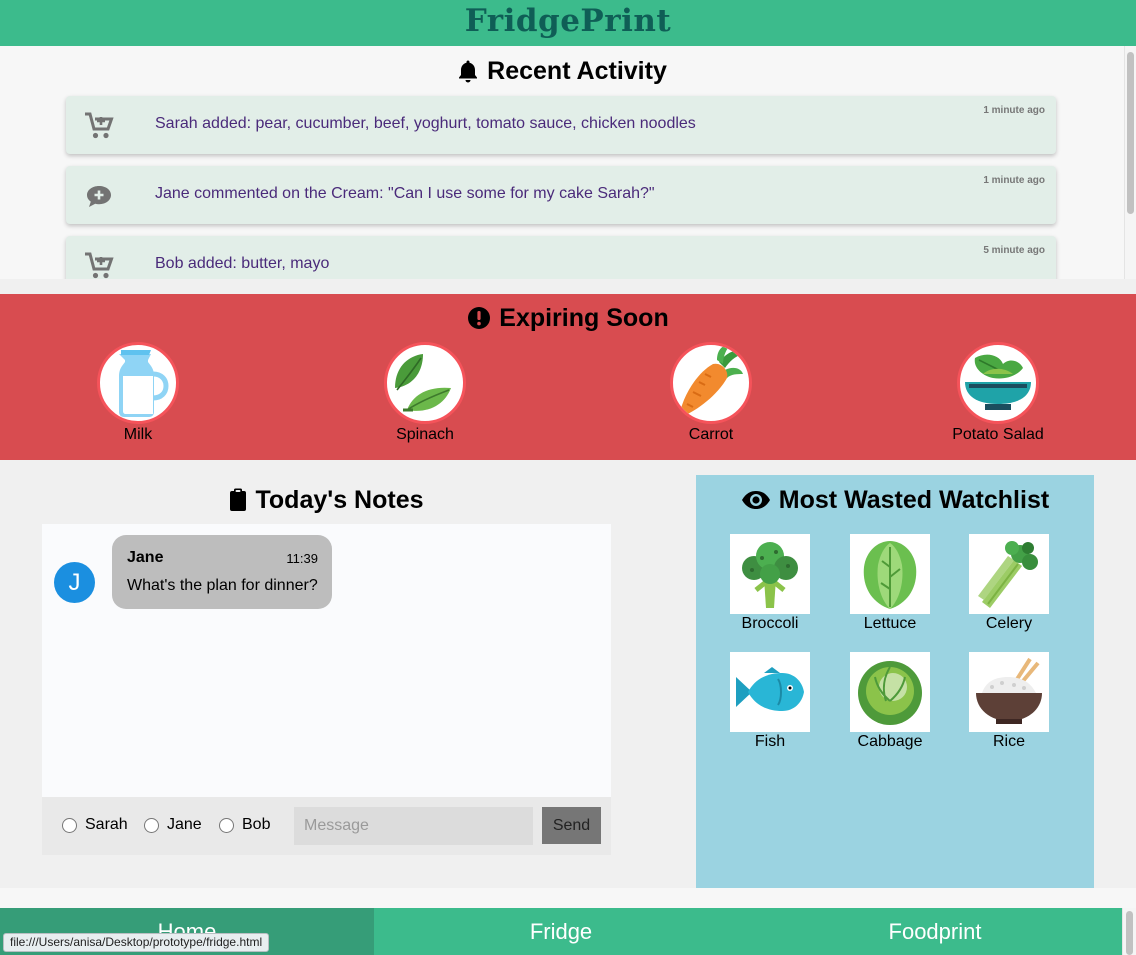 The width and height of the screenshot is (1136, 955). I want to click on recipient-option-sarah: Sarah, so click(95, 825).